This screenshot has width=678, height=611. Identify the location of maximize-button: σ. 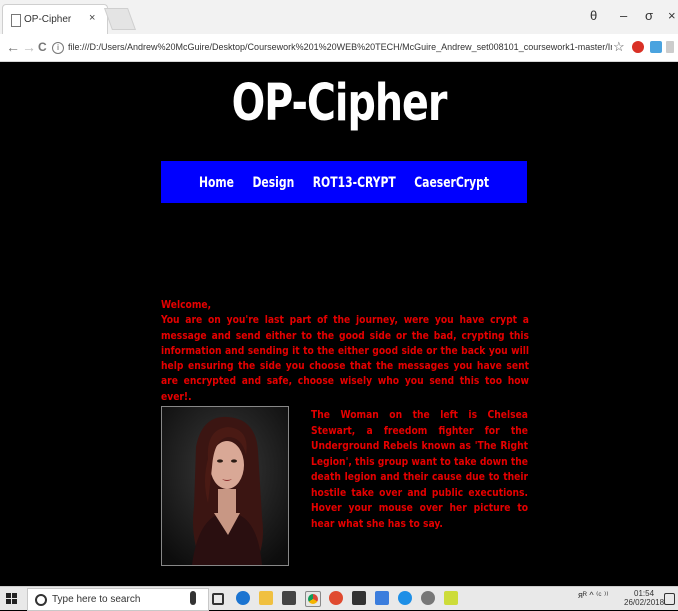
(649, 15).